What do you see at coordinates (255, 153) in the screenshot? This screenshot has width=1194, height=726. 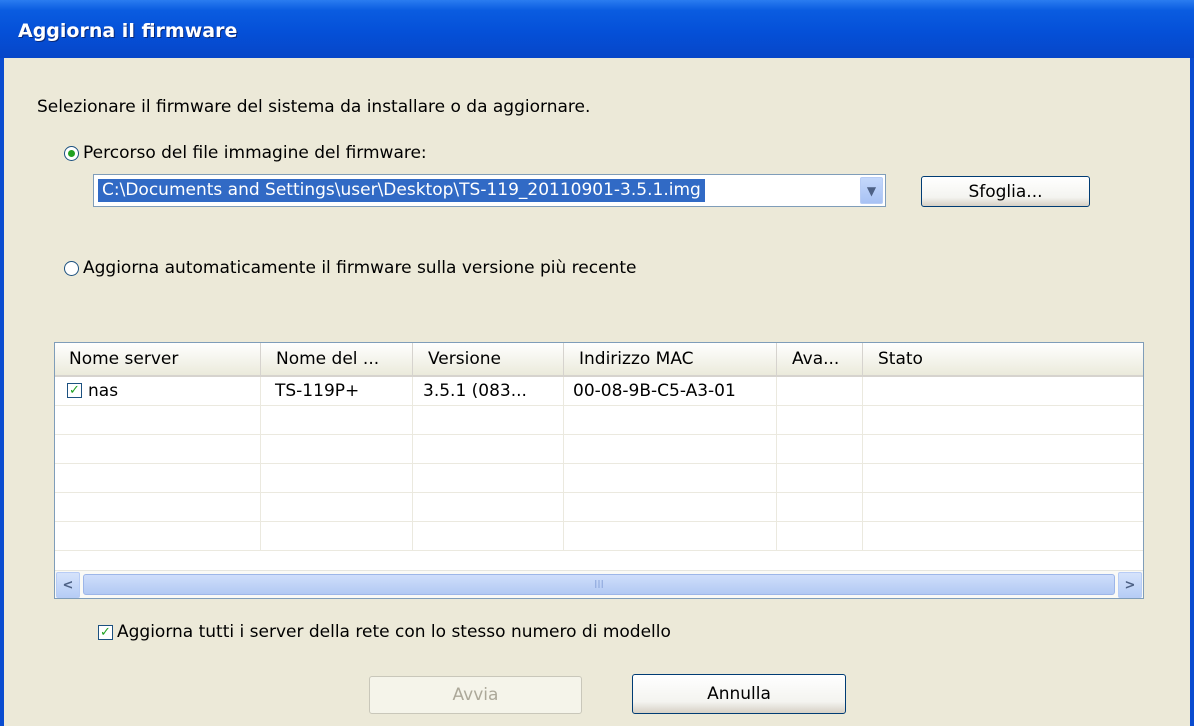 I see `radio-firmware-file-label: Percorso del file immagine del firmware:` at bounding box center [255, 153].